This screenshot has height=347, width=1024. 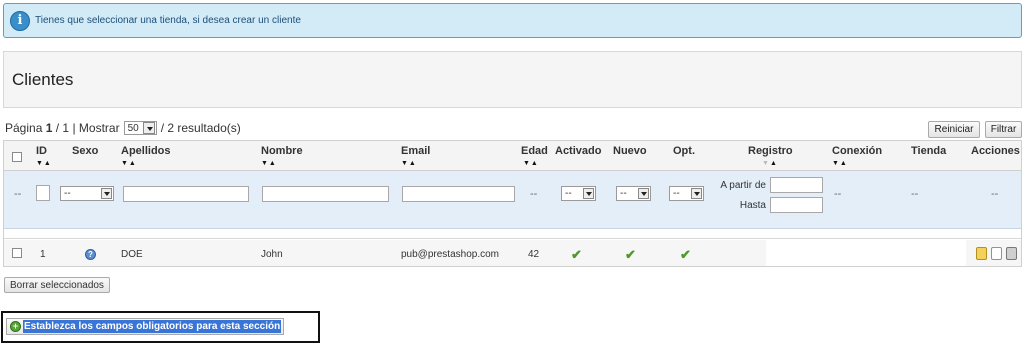 What do you see at coordinates (512, 234) in the screenshot?
I see `table-spacer` at bounding box center [512, 234].